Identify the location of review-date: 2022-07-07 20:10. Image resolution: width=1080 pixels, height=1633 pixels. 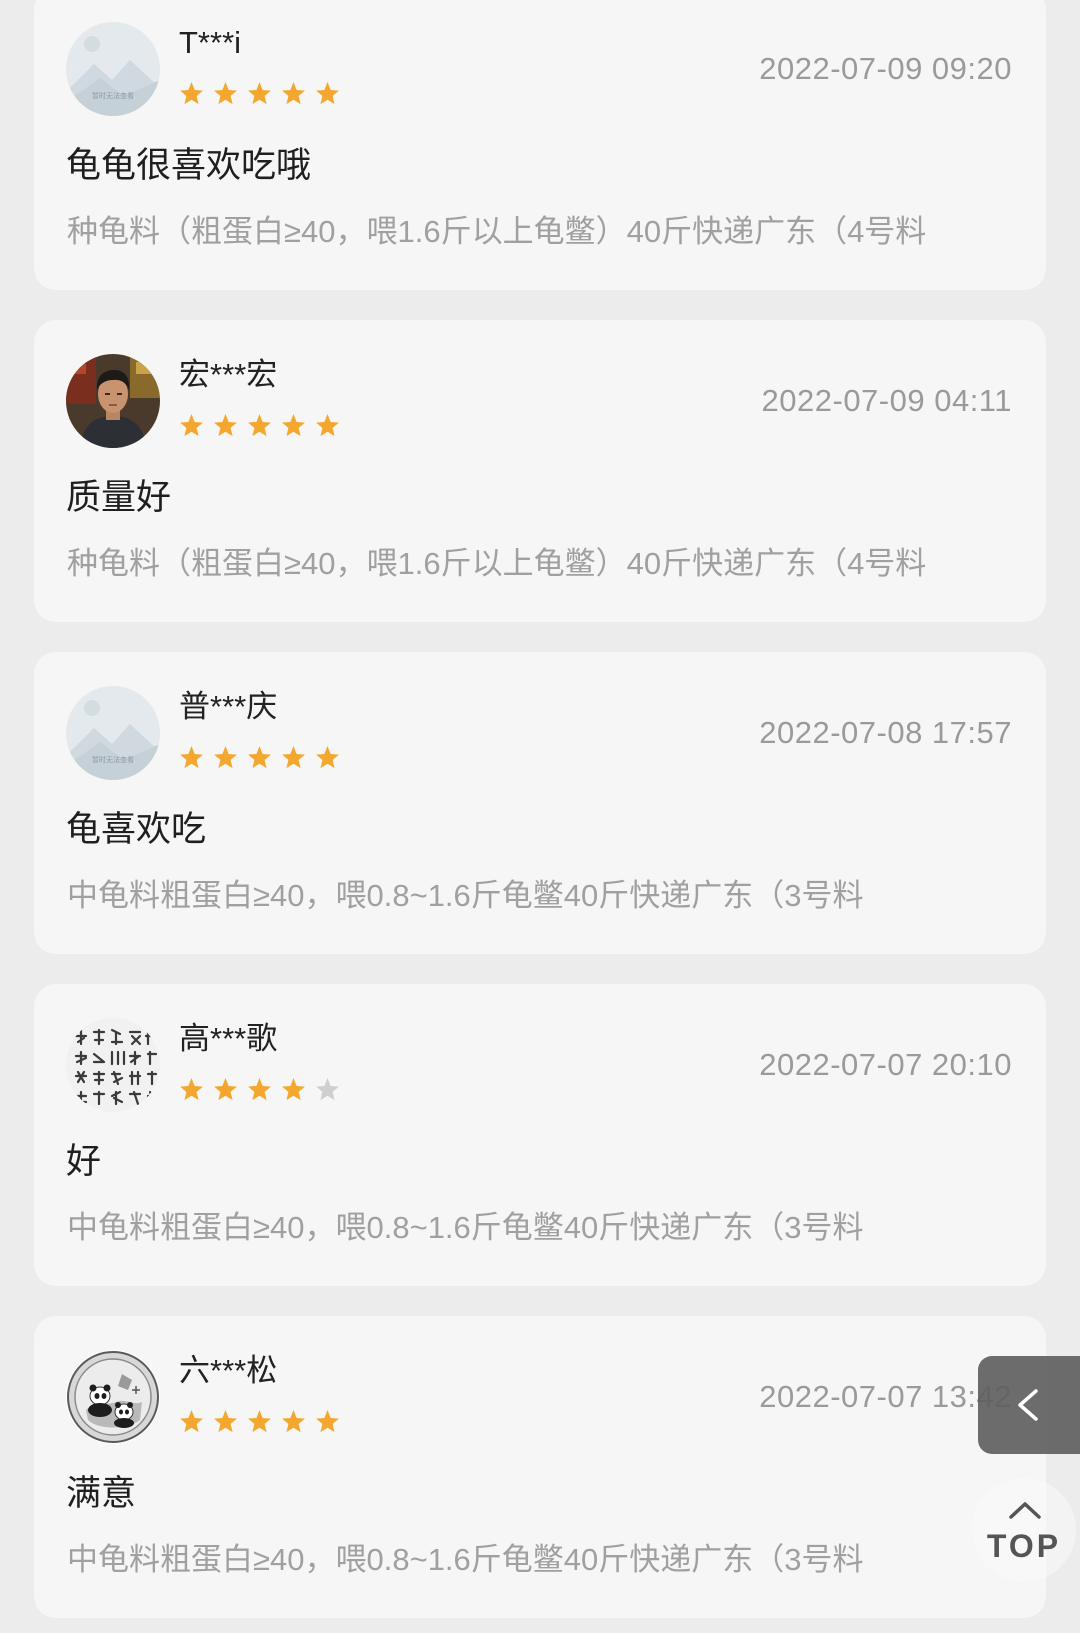
(885, 1064).